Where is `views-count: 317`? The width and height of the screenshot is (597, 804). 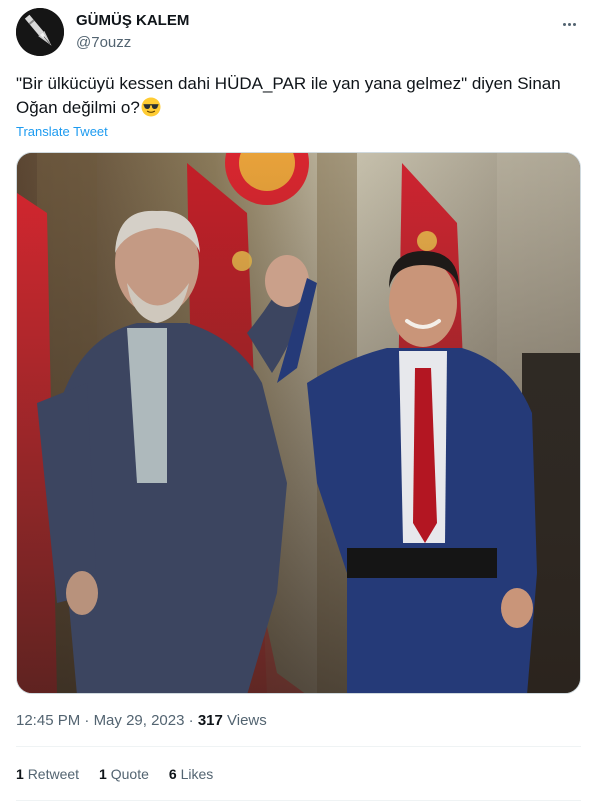 views-count: 317 is located at coordinates (210, 720).